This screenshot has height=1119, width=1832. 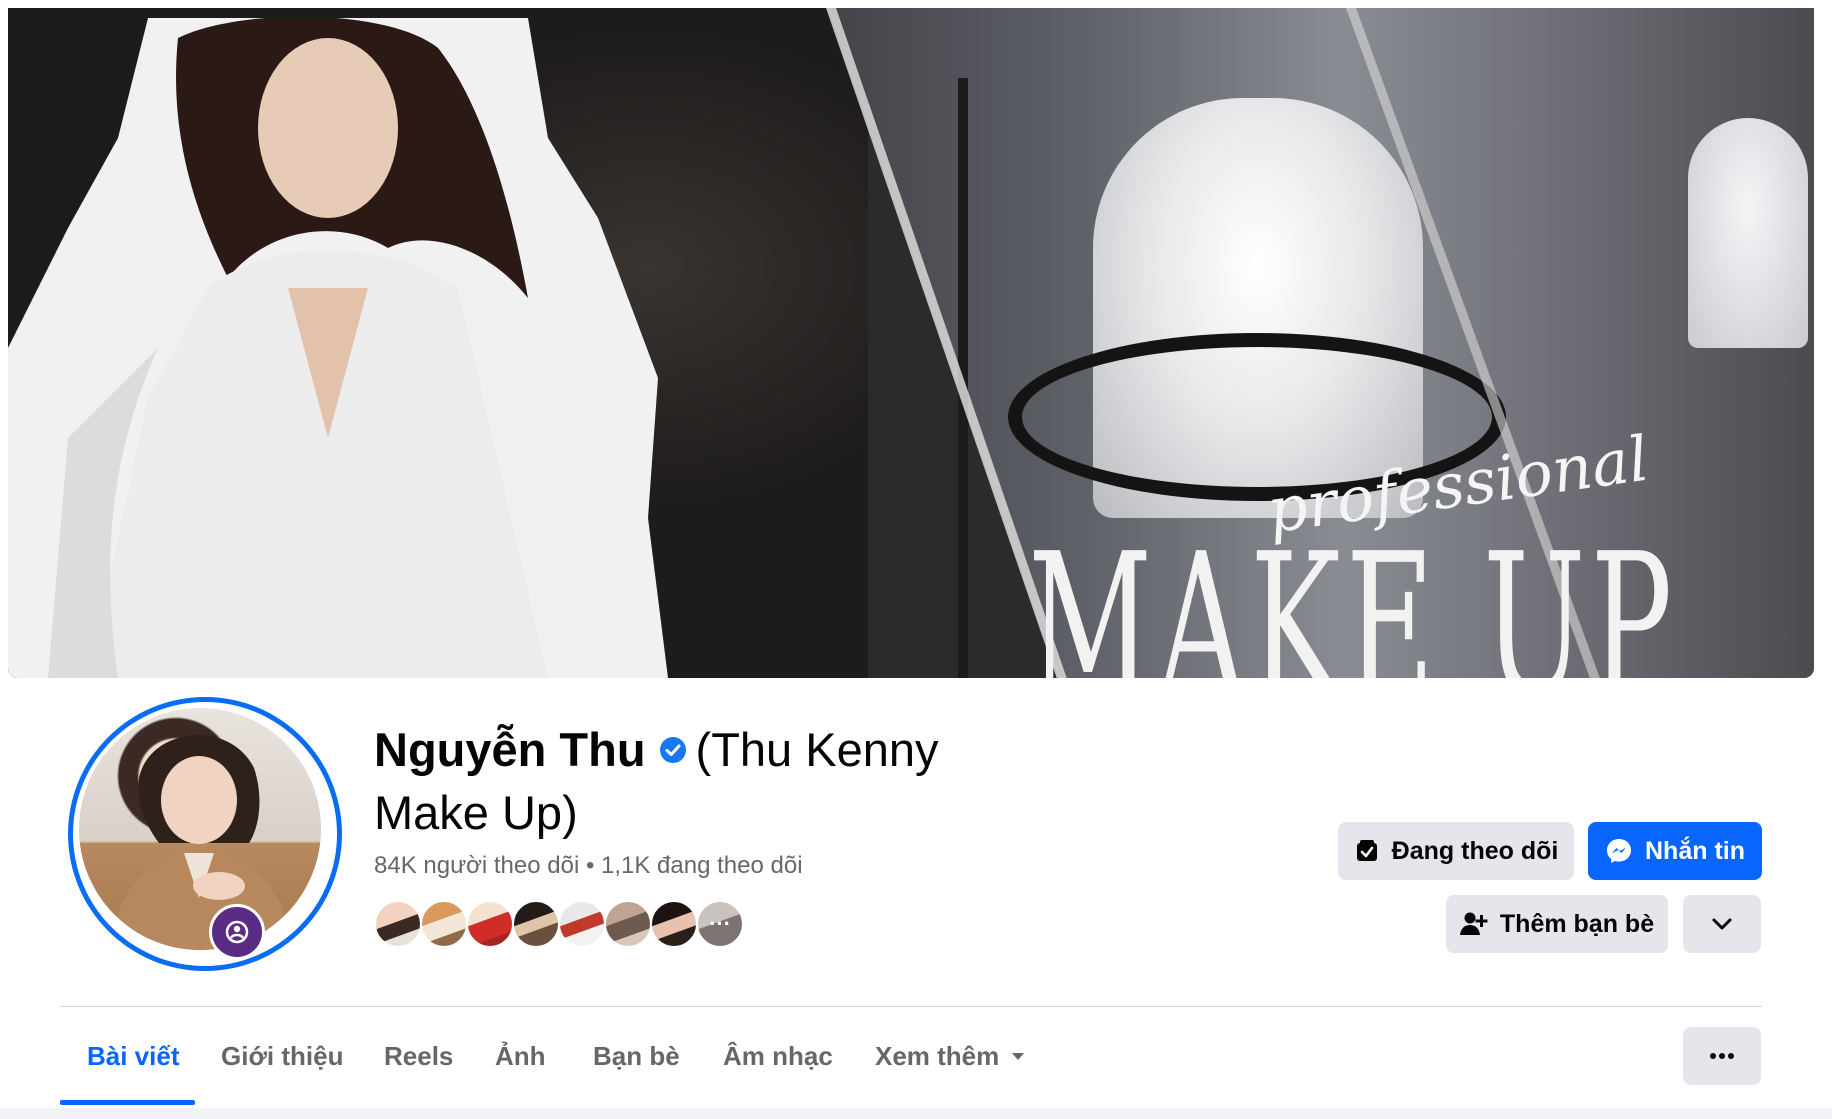 What do you see at coordinates (133, 1056) in the screenshot?
I see `tab-posts: Bài viết` at bounding box center [133, 1056].